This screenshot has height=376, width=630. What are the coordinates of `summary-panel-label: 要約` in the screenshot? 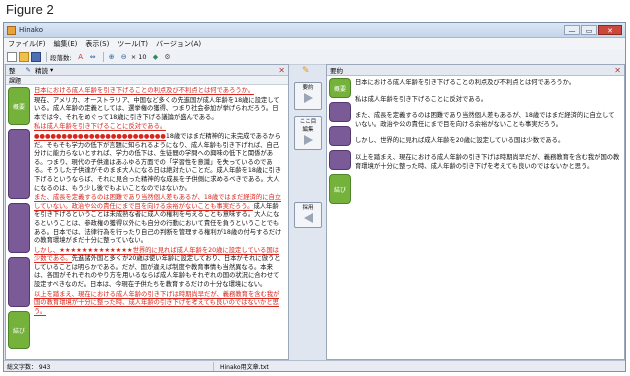 It's located at (336, 71).